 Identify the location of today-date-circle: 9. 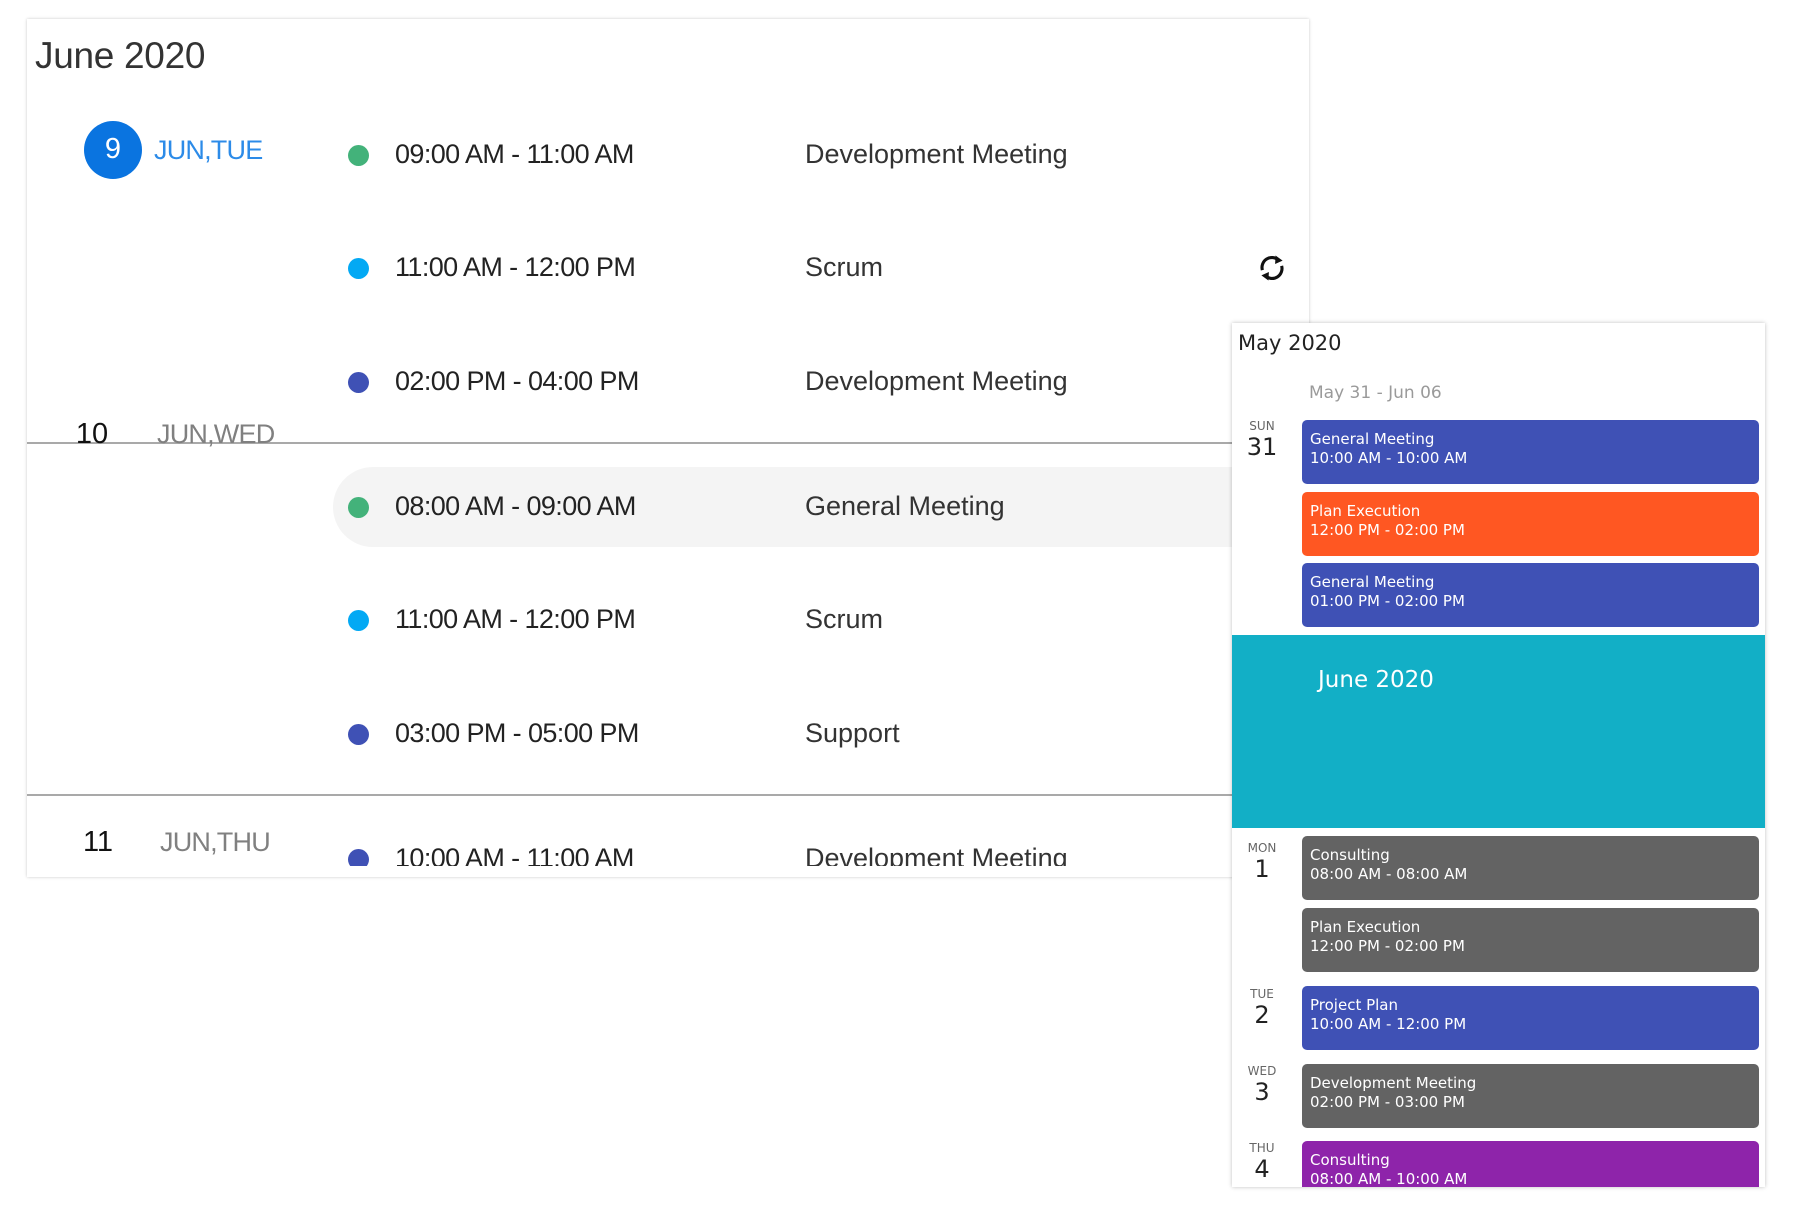
(113, 150).